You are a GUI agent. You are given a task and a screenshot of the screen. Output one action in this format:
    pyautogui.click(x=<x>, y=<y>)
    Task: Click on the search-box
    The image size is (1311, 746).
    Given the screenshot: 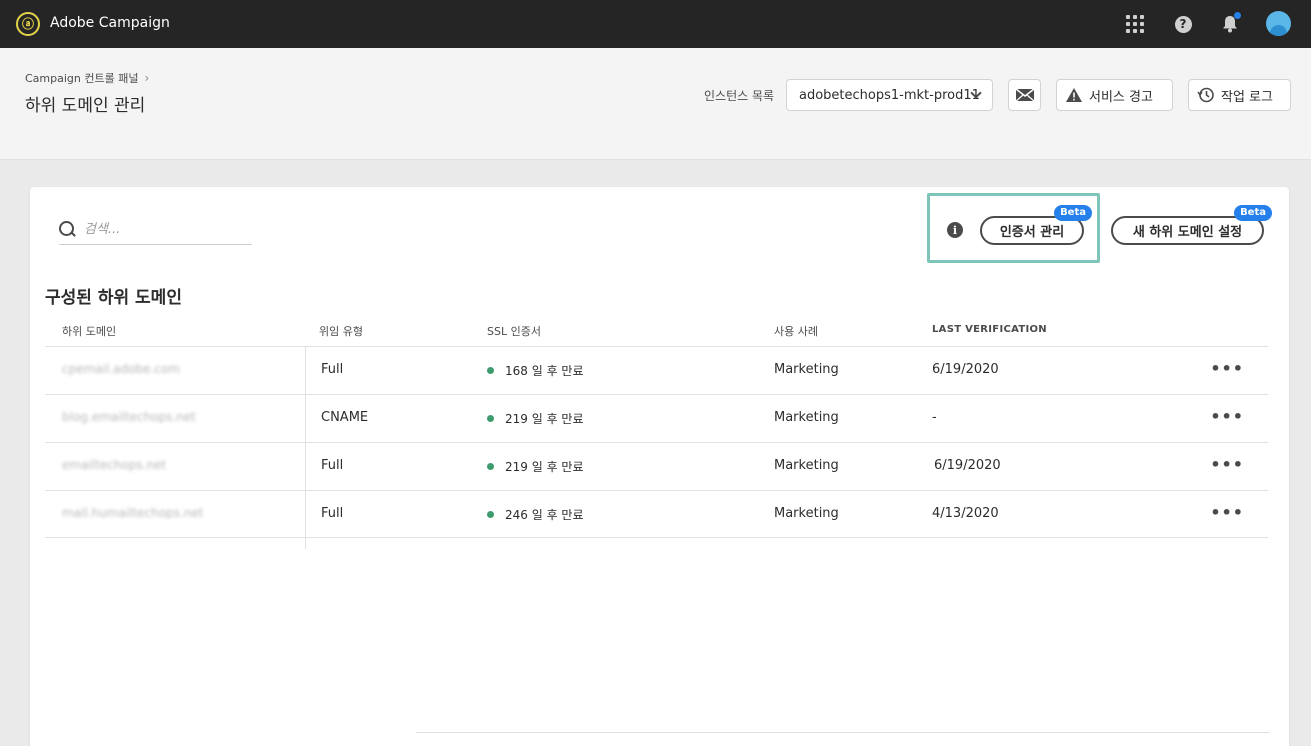 What is the action you would take?
    pyautogui.click(x=155, y=230)
    